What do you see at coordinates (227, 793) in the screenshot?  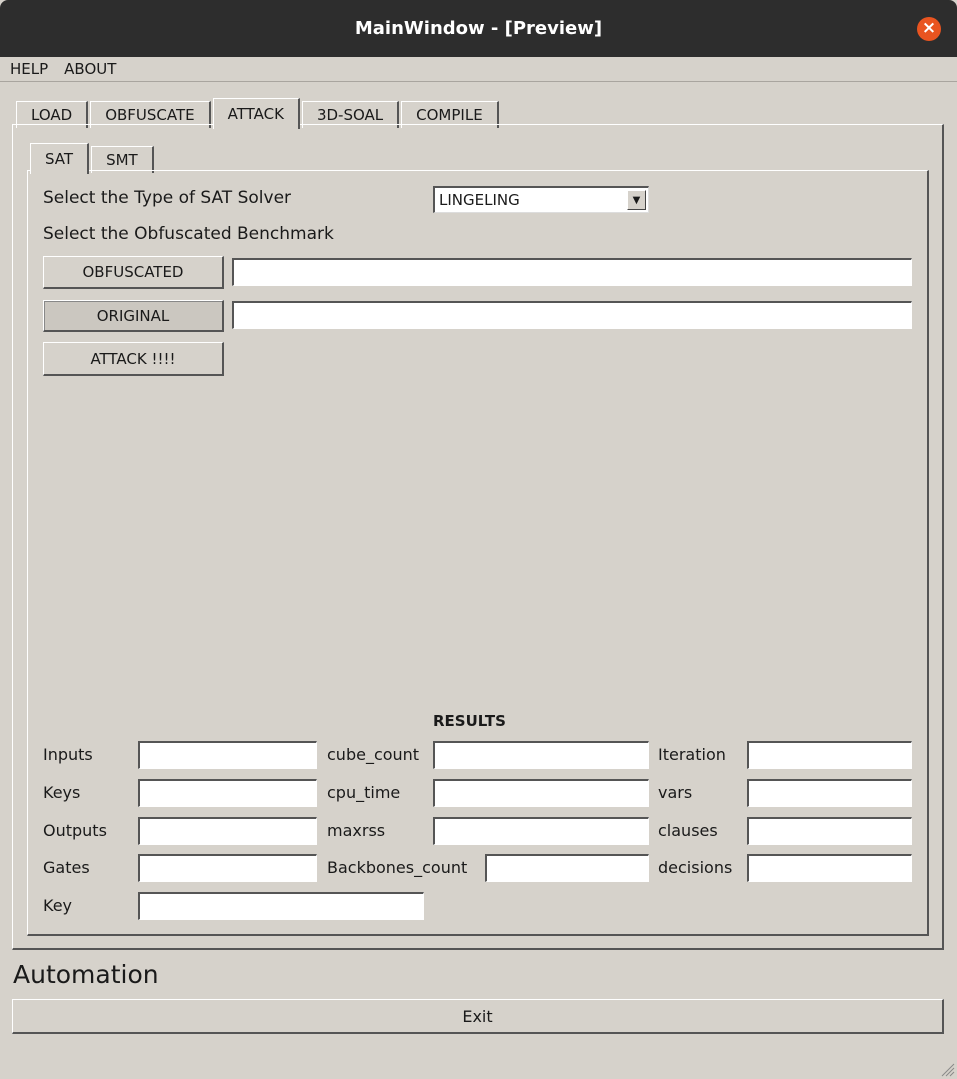 I see `keys-field` at bounding box center [227, 793].